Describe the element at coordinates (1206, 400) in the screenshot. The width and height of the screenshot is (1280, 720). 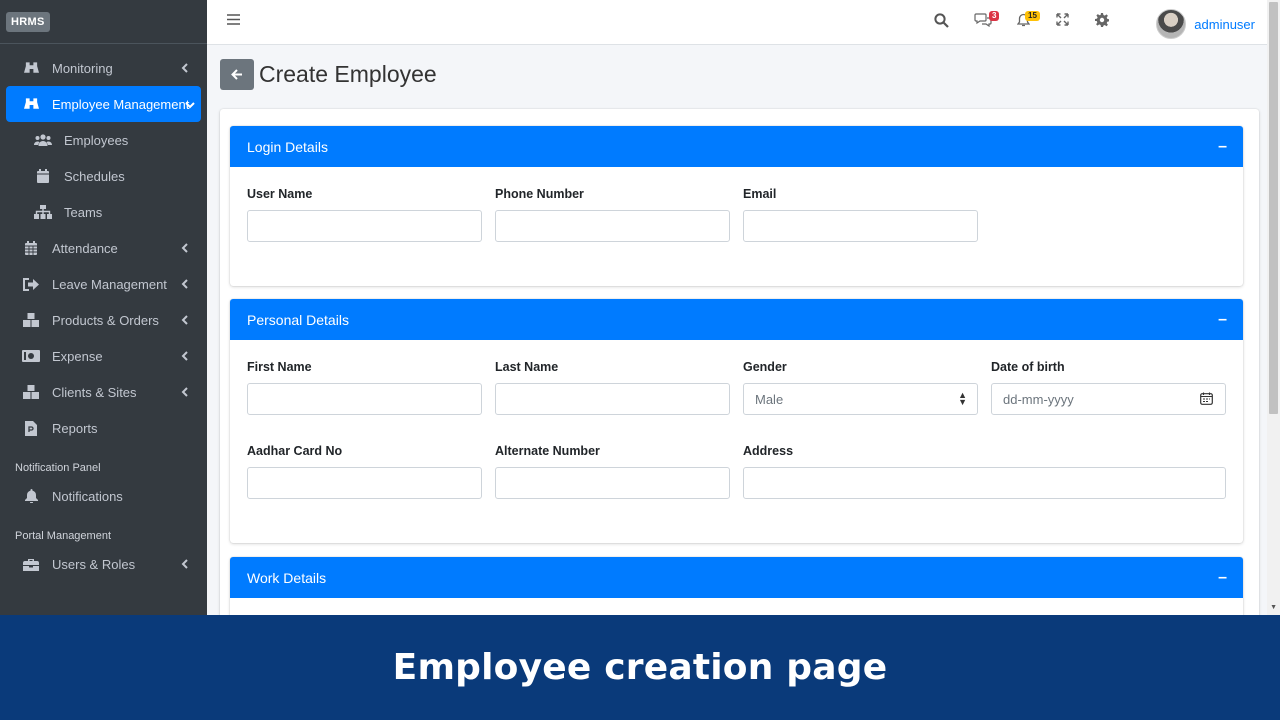
I see `calendar-icon` at that location.